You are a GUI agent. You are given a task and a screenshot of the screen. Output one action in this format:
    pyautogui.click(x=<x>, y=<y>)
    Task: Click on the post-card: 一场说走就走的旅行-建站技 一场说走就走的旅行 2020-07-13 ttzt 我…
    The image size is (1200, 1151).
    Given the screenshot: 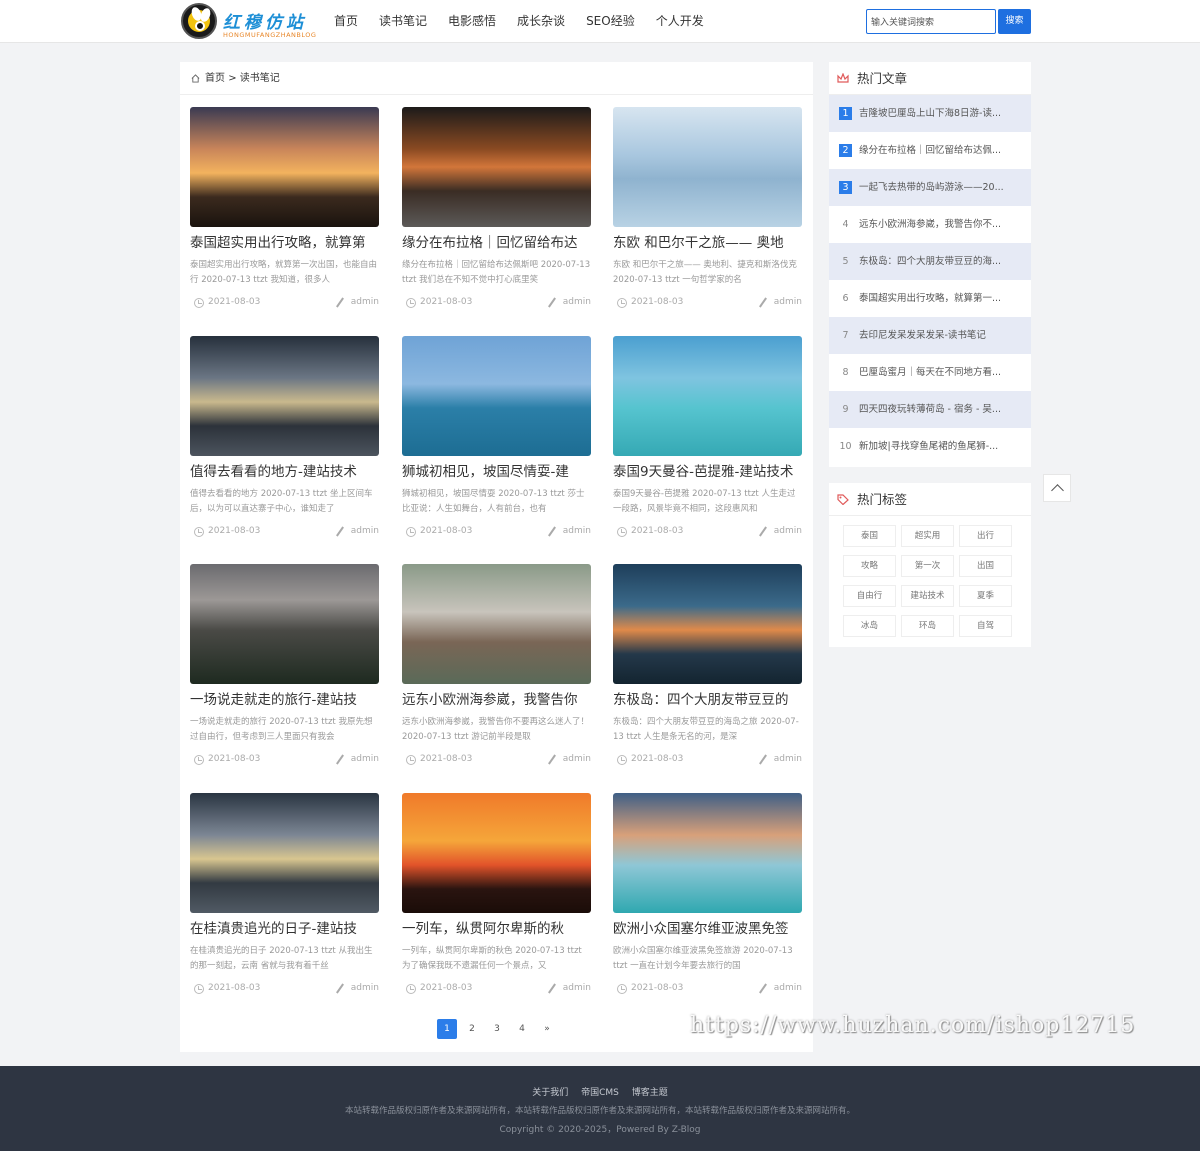 What is the action you would take?
    pyautogui.click(x=284, y=671)
    